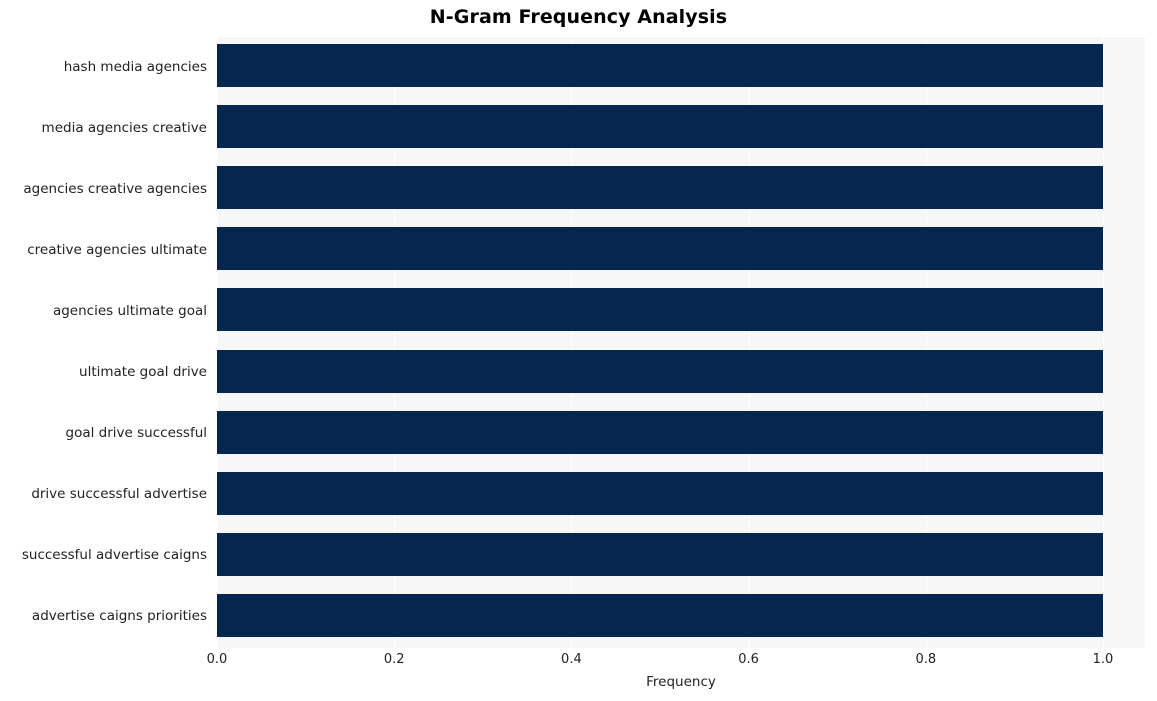 This screenshot has height=701, width=1157. Describe the element at coordinates (926, 659) in the screenshot. I see `x-axis-tick-label: 0.8` at that location.